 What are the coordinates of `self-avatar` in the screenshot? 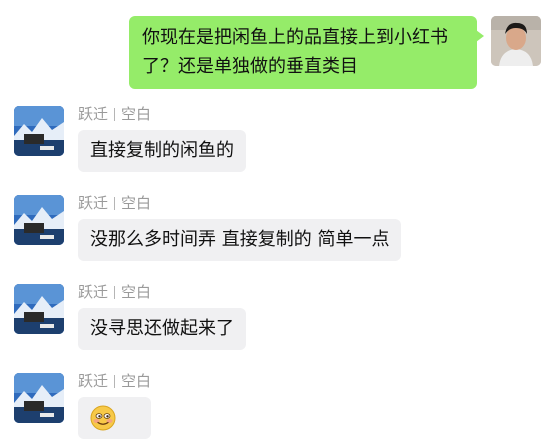 It's located at (516, 41).